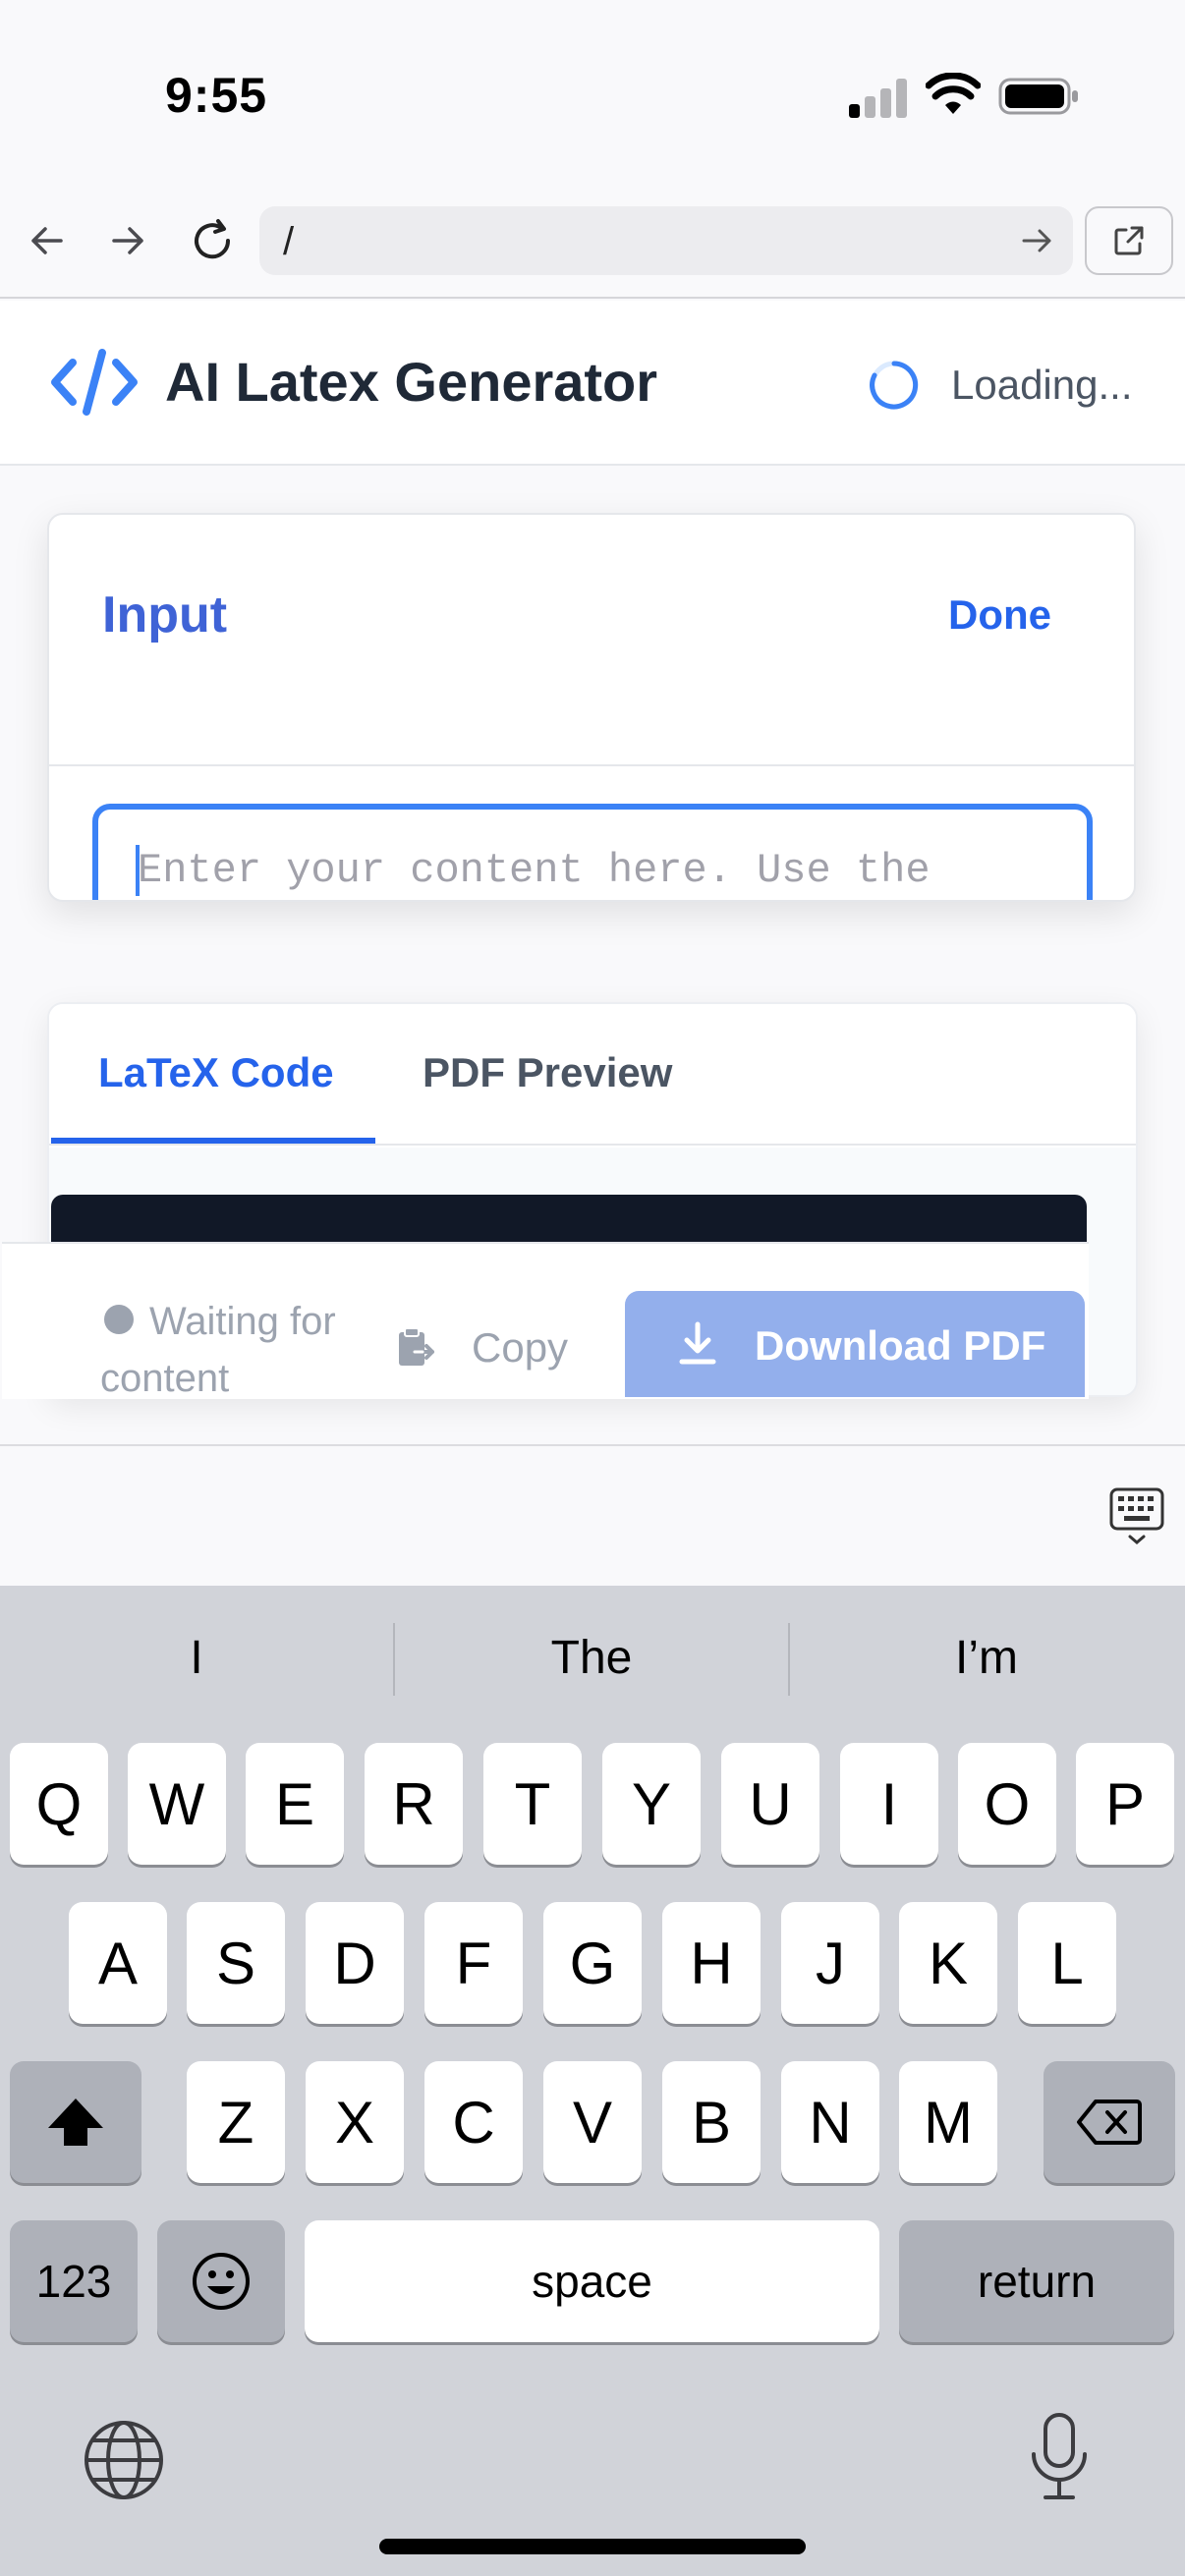 The image size is (1185, 2576). What do you see at coordinates (532, 1804) in the screenshot?
I see `key-t: T` at bounding box center [532, 1804].